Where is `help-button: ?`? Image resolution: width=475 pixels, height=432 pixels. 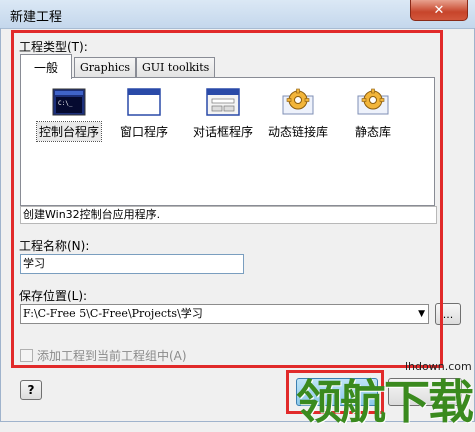 help-button: ? is located at coordinates (31, 390).